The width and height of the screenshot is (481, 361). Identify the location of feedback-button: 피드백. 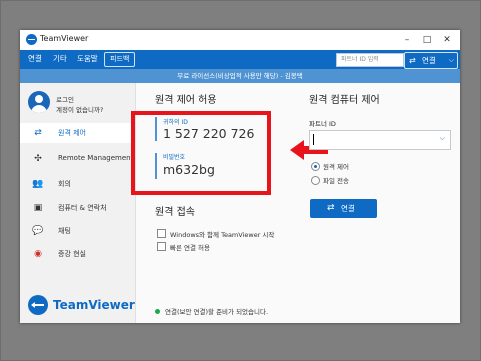
(120, 59).